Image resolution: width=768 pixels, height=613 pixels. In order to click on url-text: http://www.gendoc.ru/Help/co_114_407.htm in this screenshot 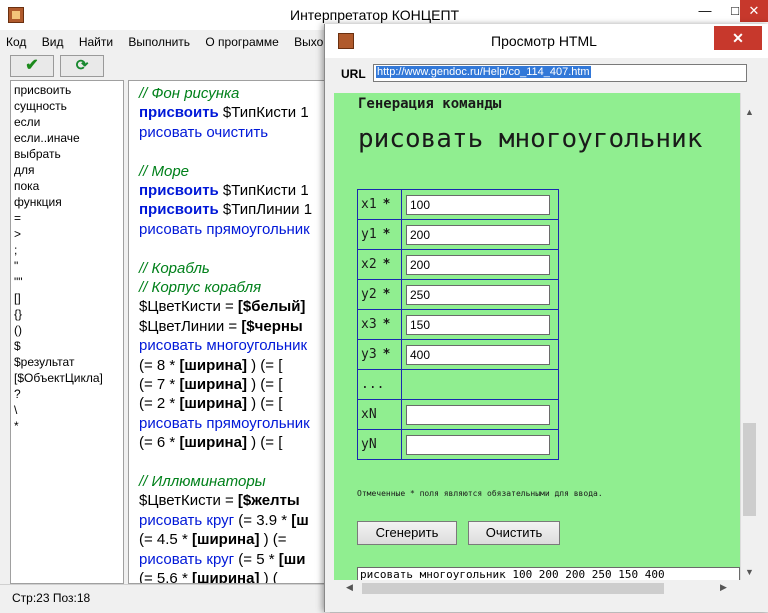, I will do `click(483, 72)`.